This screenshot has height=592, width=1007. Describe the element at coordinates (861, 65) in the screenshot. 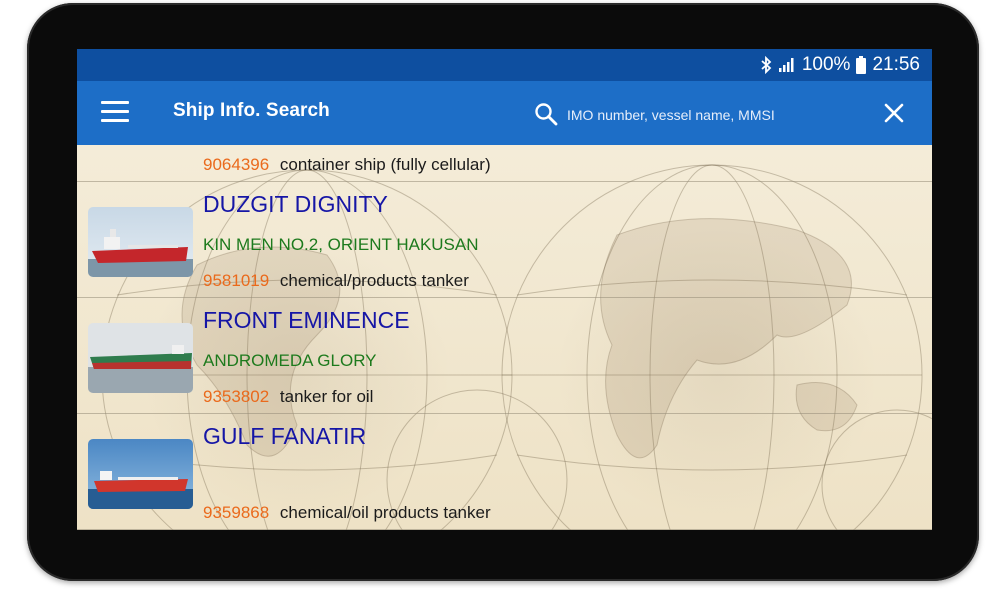

I see `battery-icon` at that location.